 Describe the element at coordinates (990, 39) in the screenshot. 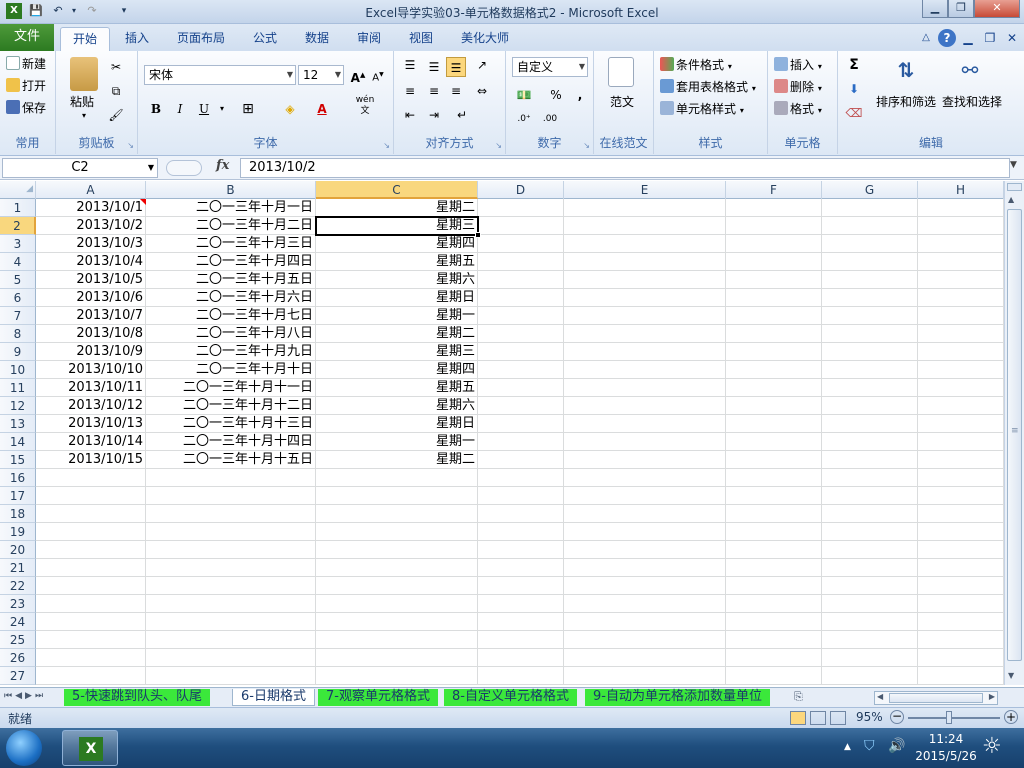

I see `workbook-restore-icon: ❐` at that location.